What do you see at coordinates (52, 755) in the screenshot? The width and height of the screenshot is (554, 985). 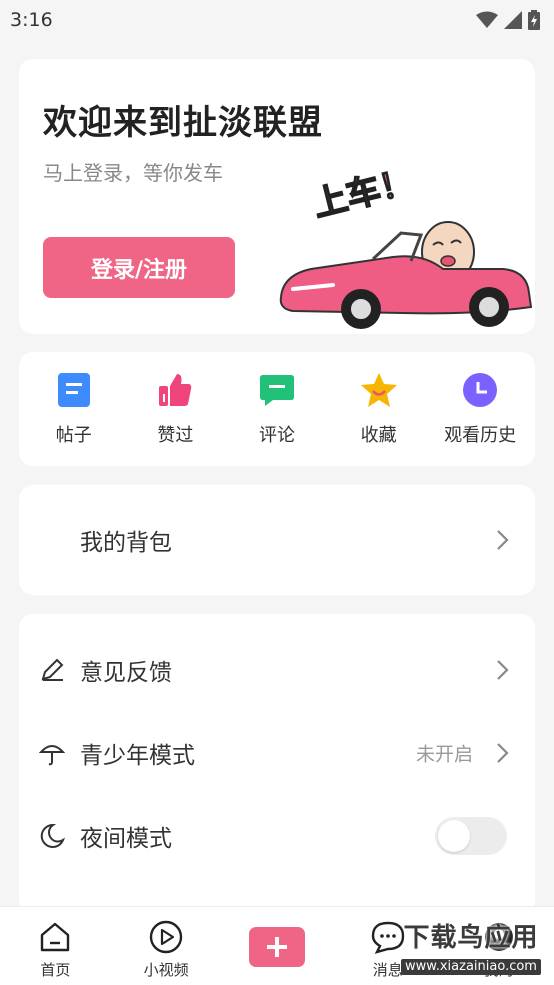 I see `umbrella-icon` at bounding box center [52, 755].